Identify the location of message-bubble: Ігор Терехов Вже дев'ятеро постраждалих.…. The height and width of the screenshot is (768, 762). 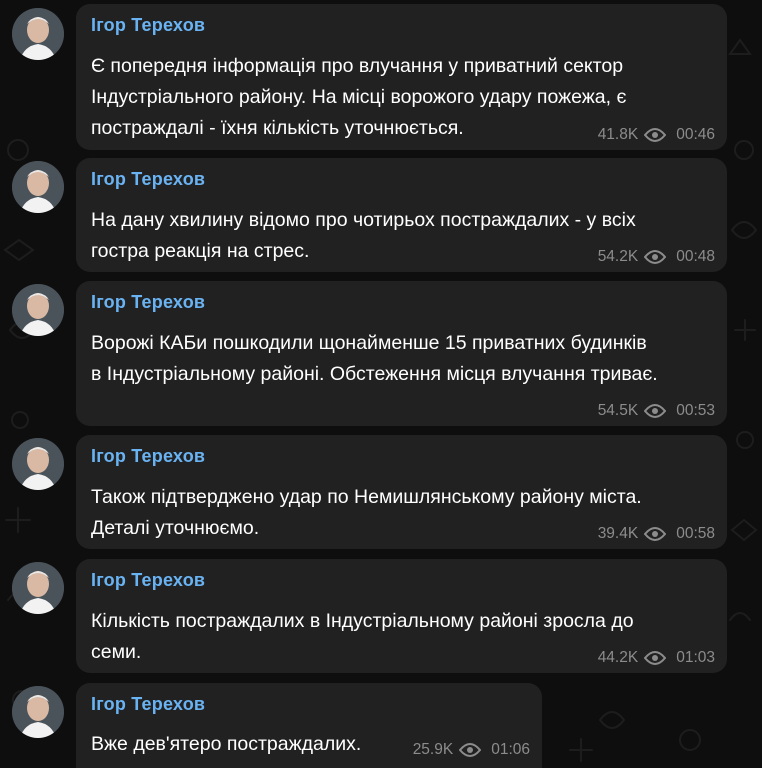
(309, 725).